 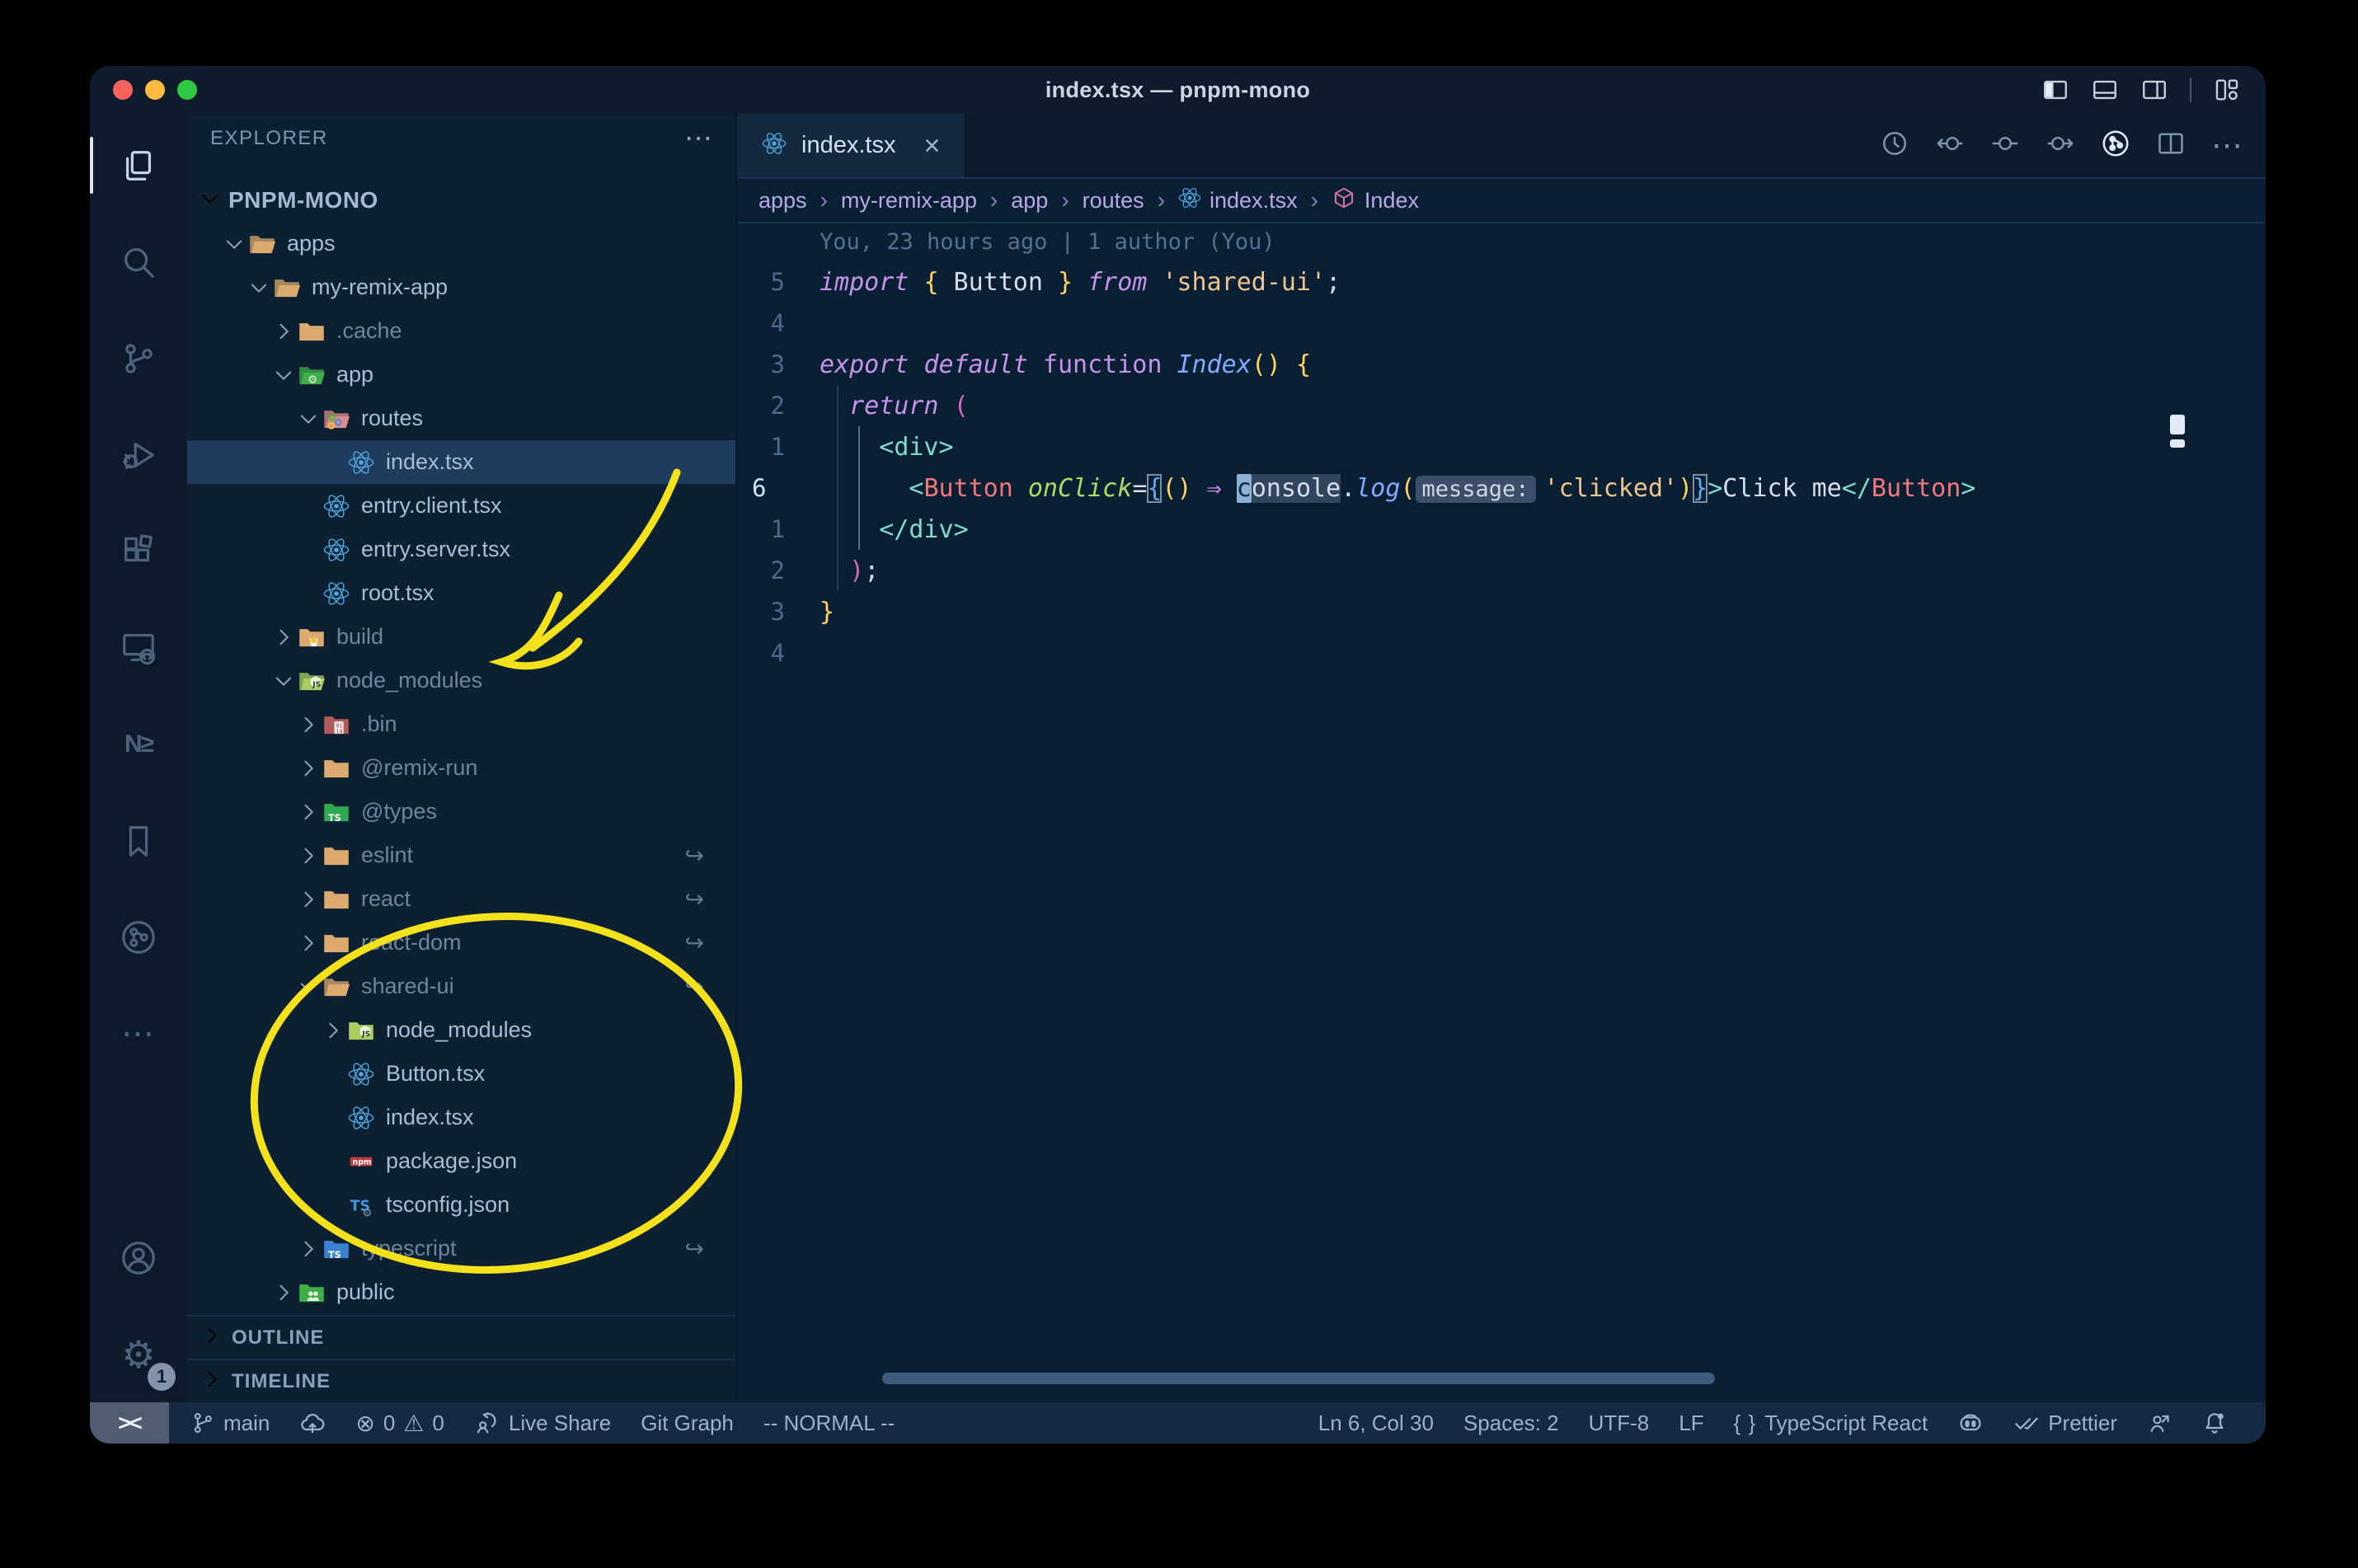 I want to click on change-icon, so click(x=2005, y=145).